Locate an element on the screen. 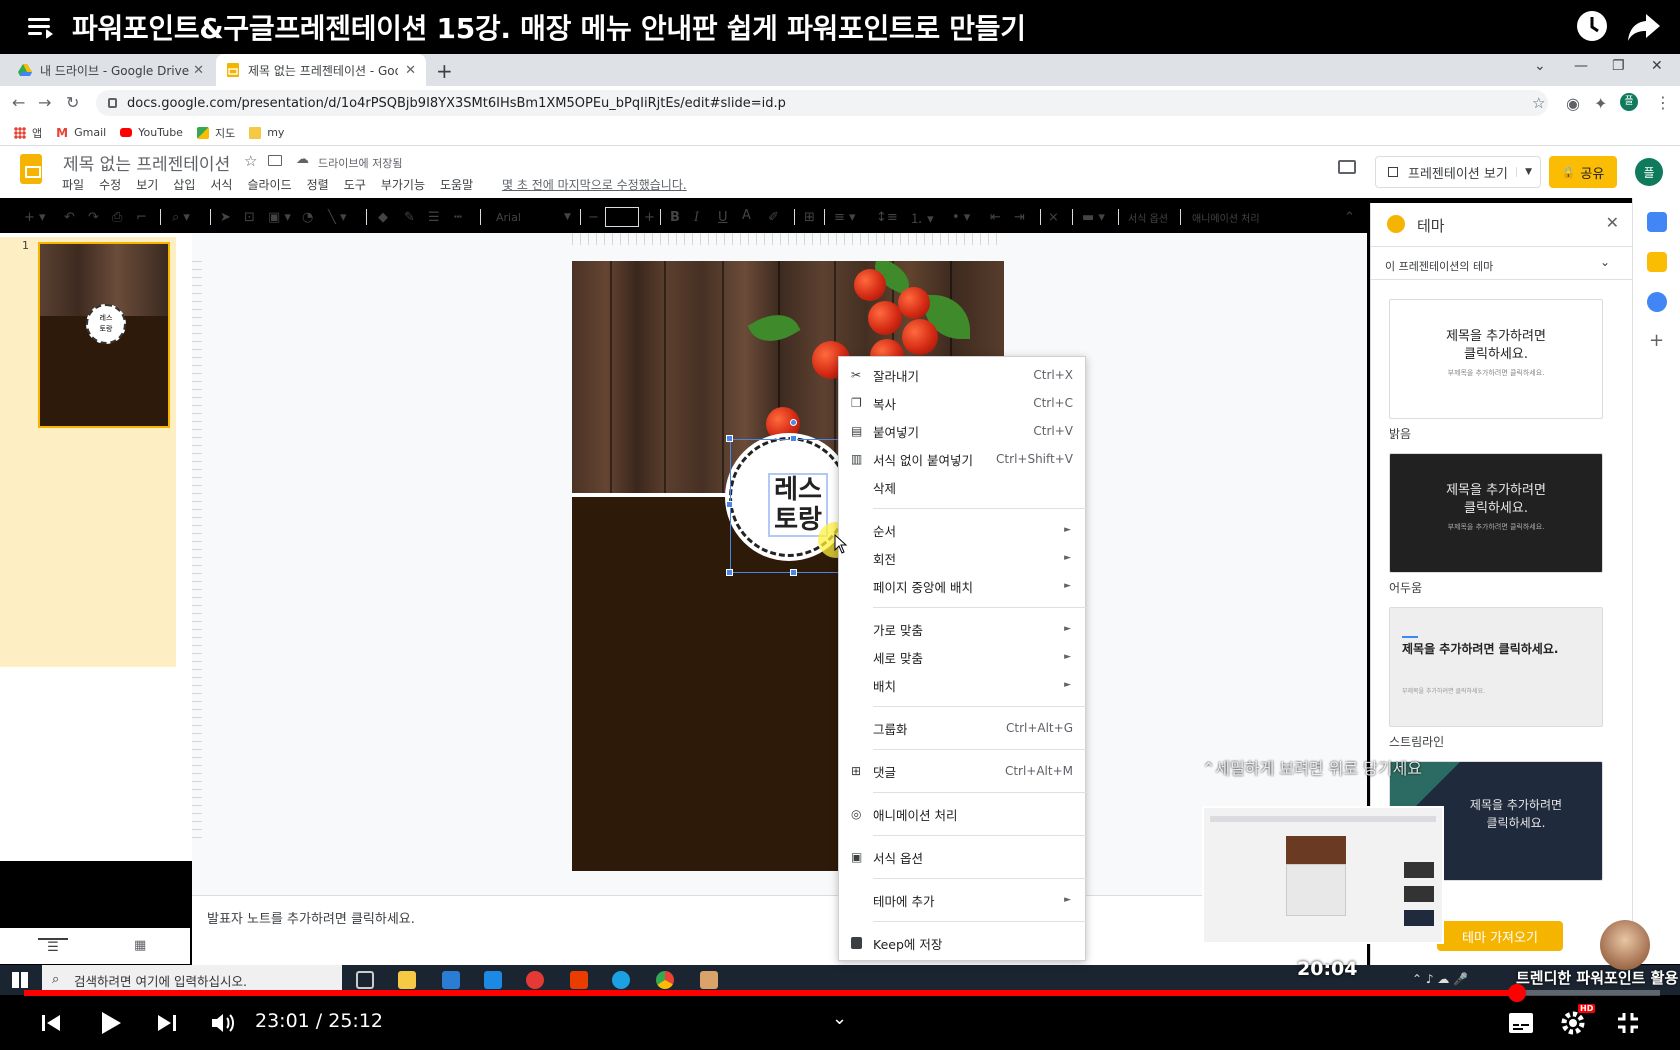  shape-icon: ◔ is located at coordinates (307, 217).